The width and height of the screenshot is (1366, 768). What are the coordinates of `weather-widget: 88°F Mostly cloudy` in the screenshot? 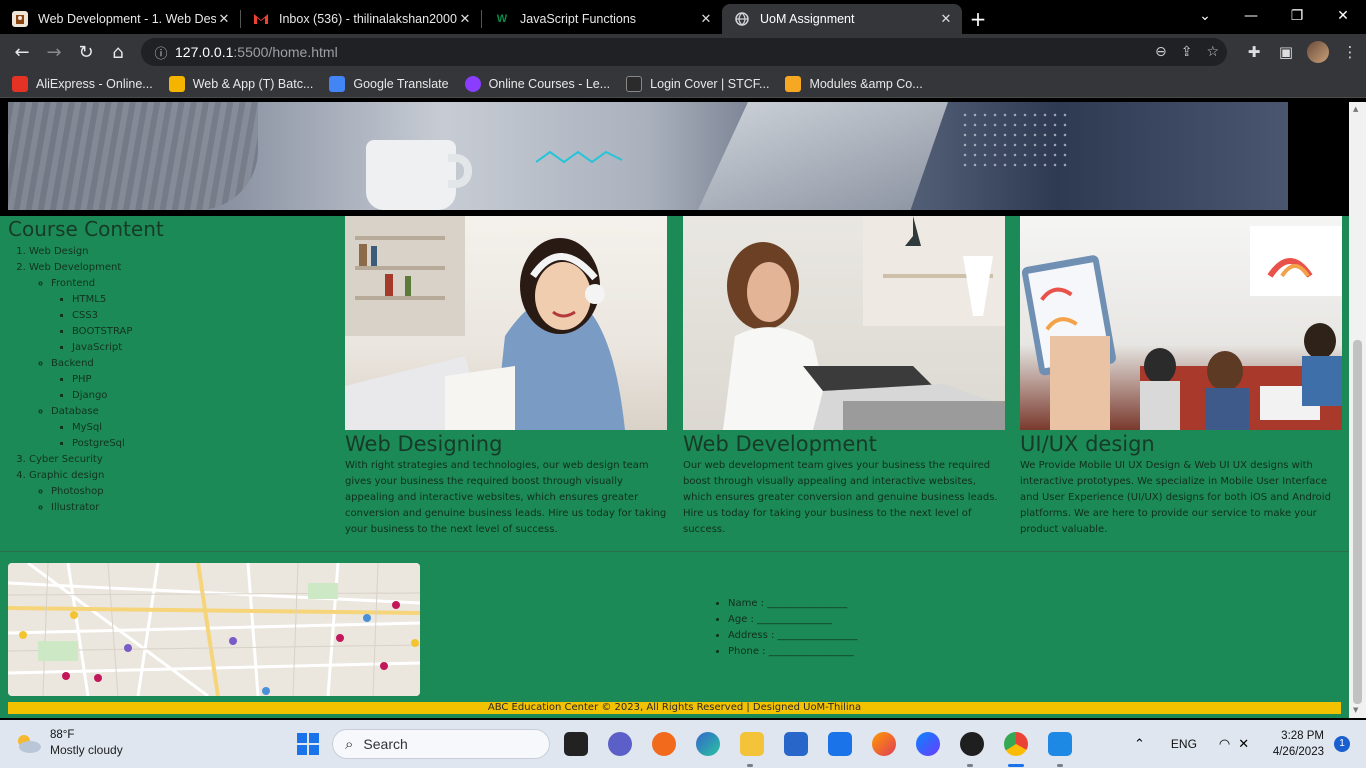 It's located at (68, 743).